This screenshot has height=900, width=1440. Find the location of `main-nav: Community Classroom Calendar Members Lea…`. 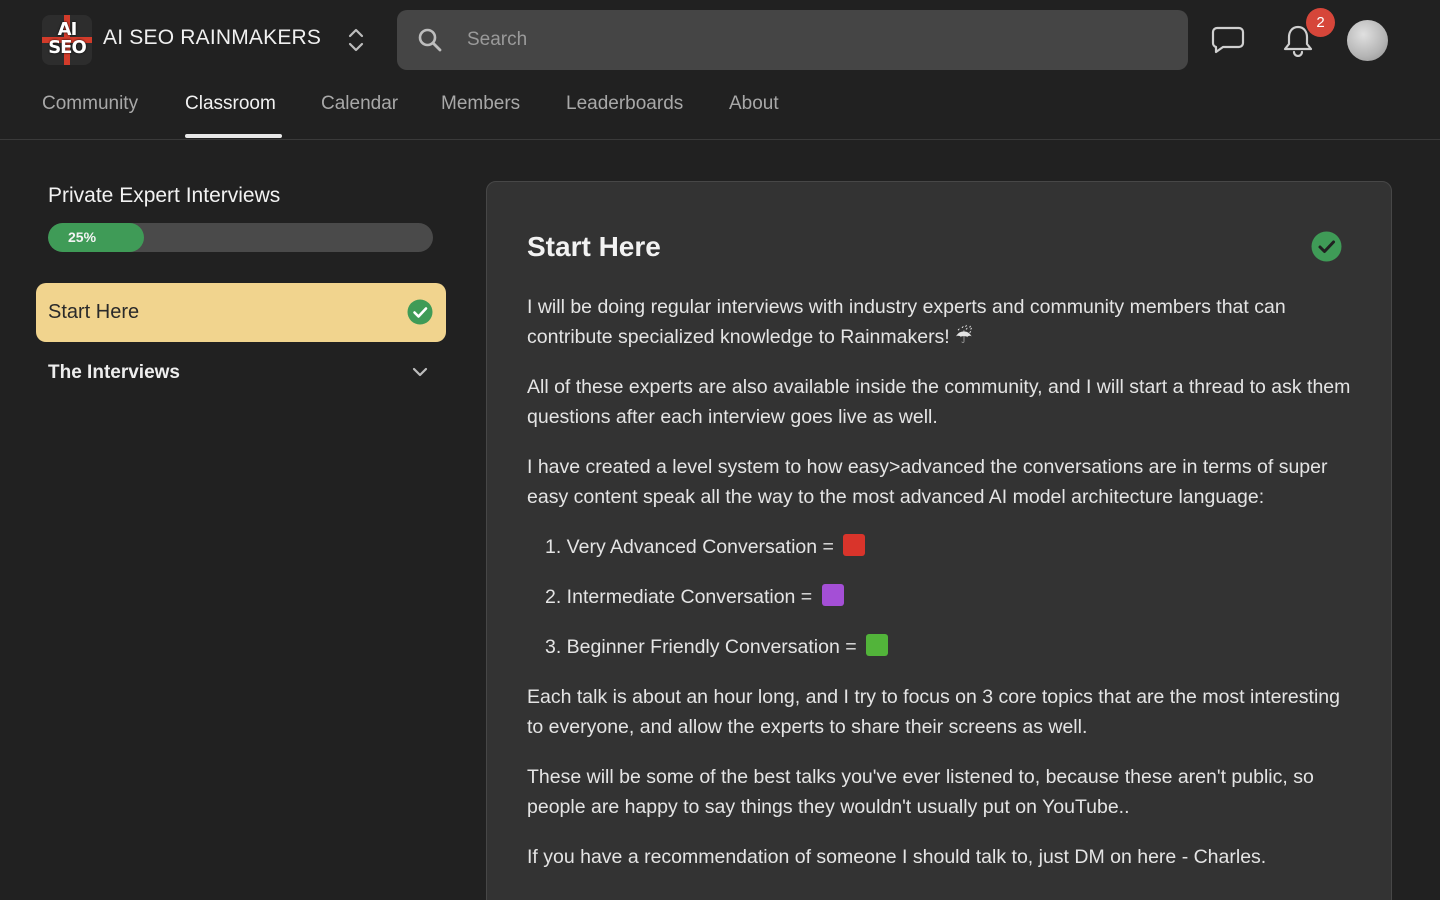

main-nav: Community Classroom Calendar Members Lea… is located at coordinates (450, 110).